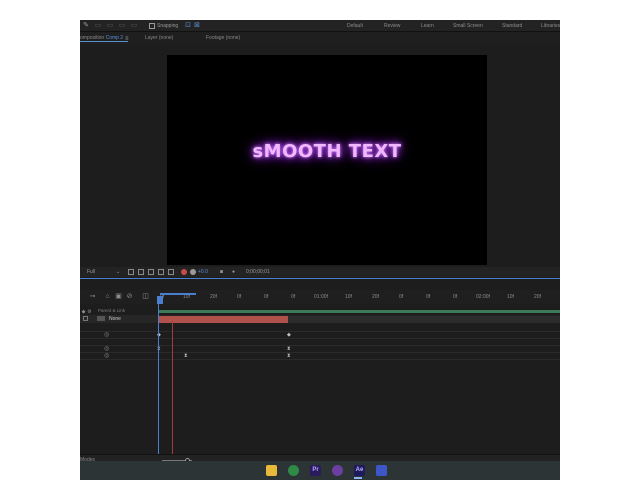 Image resolution: width=640 pixels, height=480 pixels. I want to click on parent-dropdown: None, so click(115, 319).